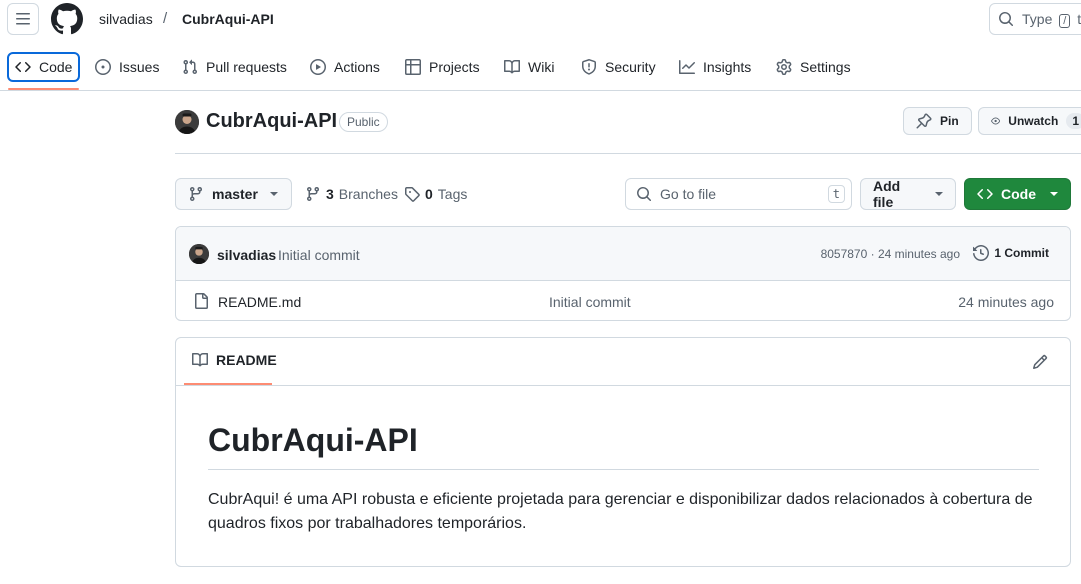 This screenshot has width=1081, height=584. I want to click on tab-security: Security, so click(618, 67).